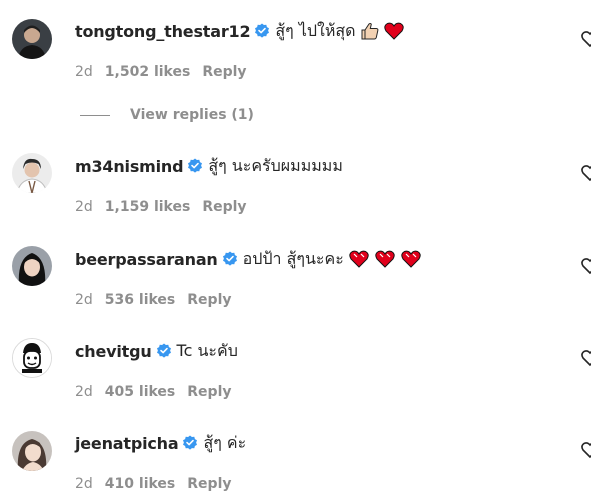 The image size is (591, 499). I want to click on comment-text: Tc นะคับ, so click(207, 350).